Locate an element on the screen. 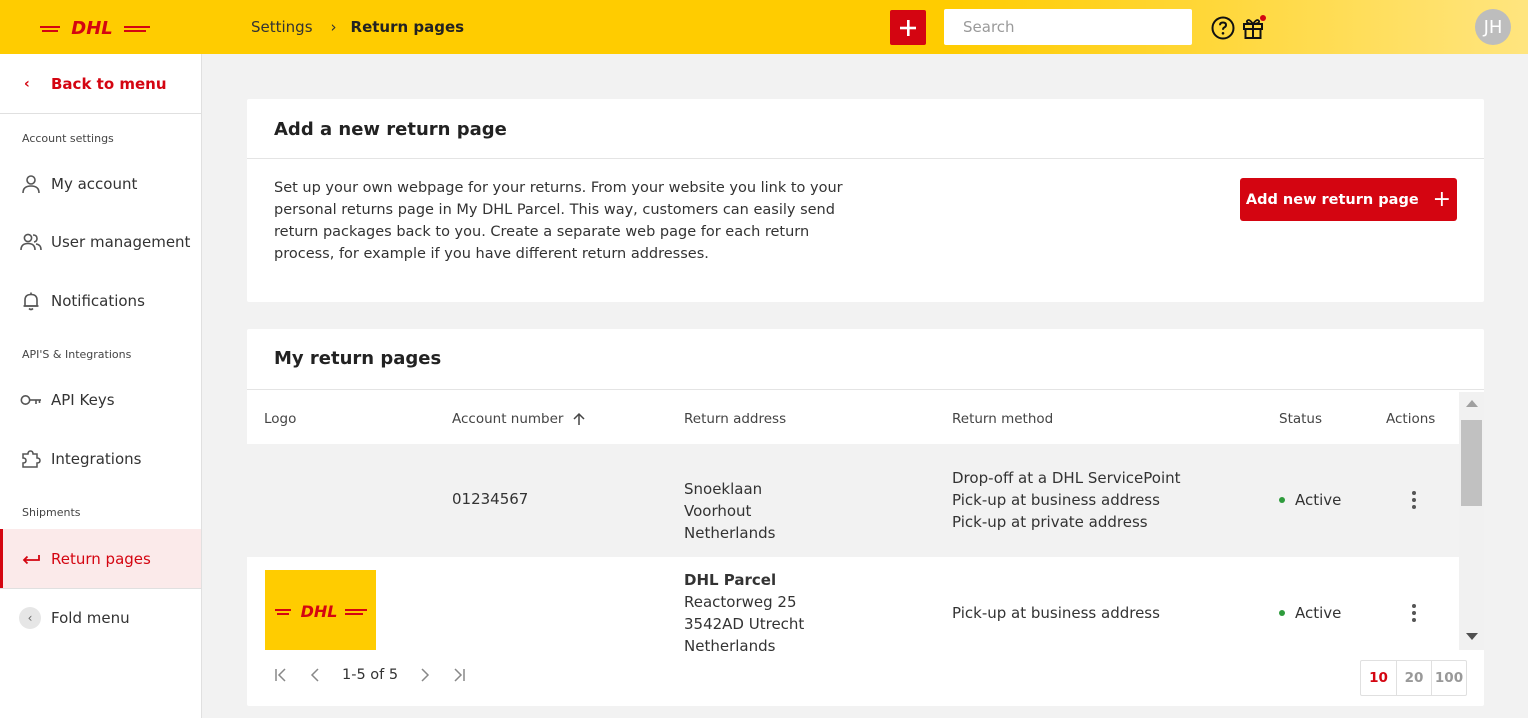 This screenshot has width=1528, height=718. back-to-menu-link: ‹ Back to menu is located at coordinates (100, 84).